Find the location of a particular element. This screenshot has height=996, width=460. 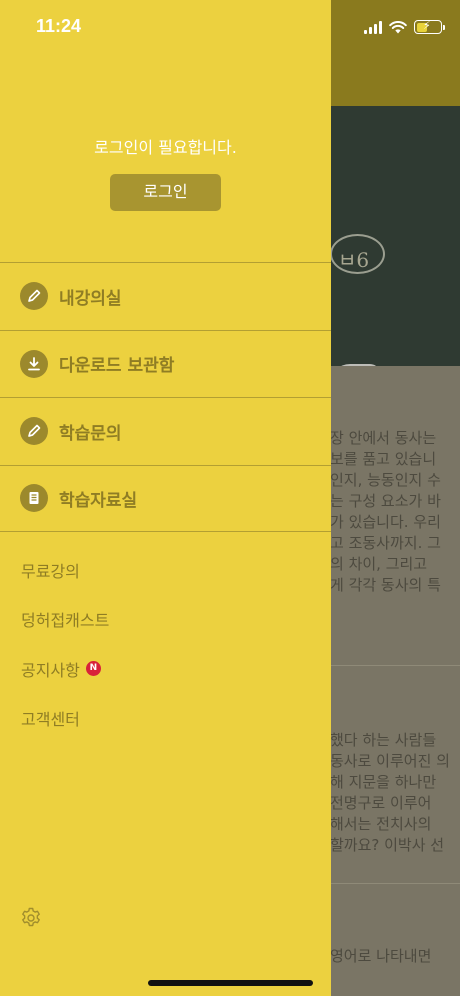

menu-item-label: 학습문의 is located at coordinates (90, 433).